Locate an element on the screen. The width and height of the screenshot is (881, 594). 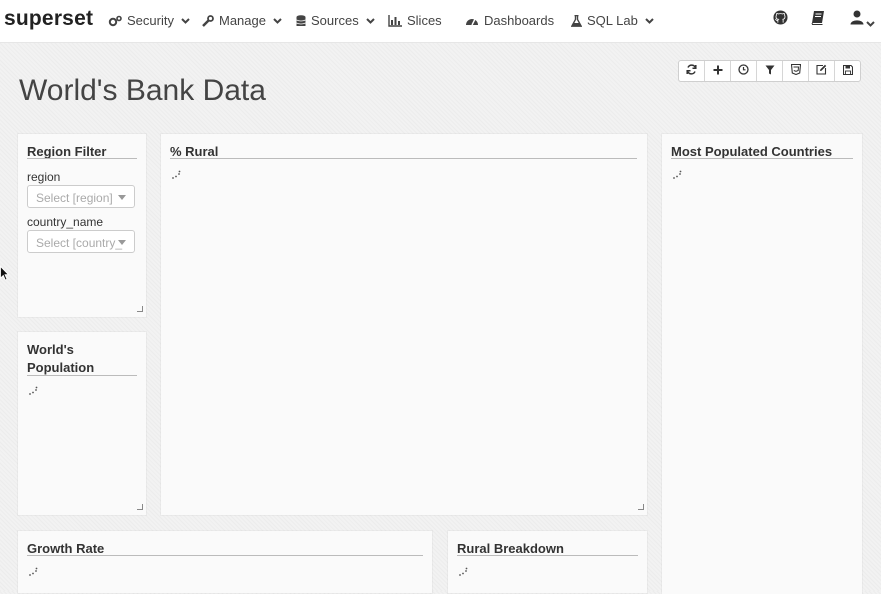
save-icon is located at coordinates (847, 71).